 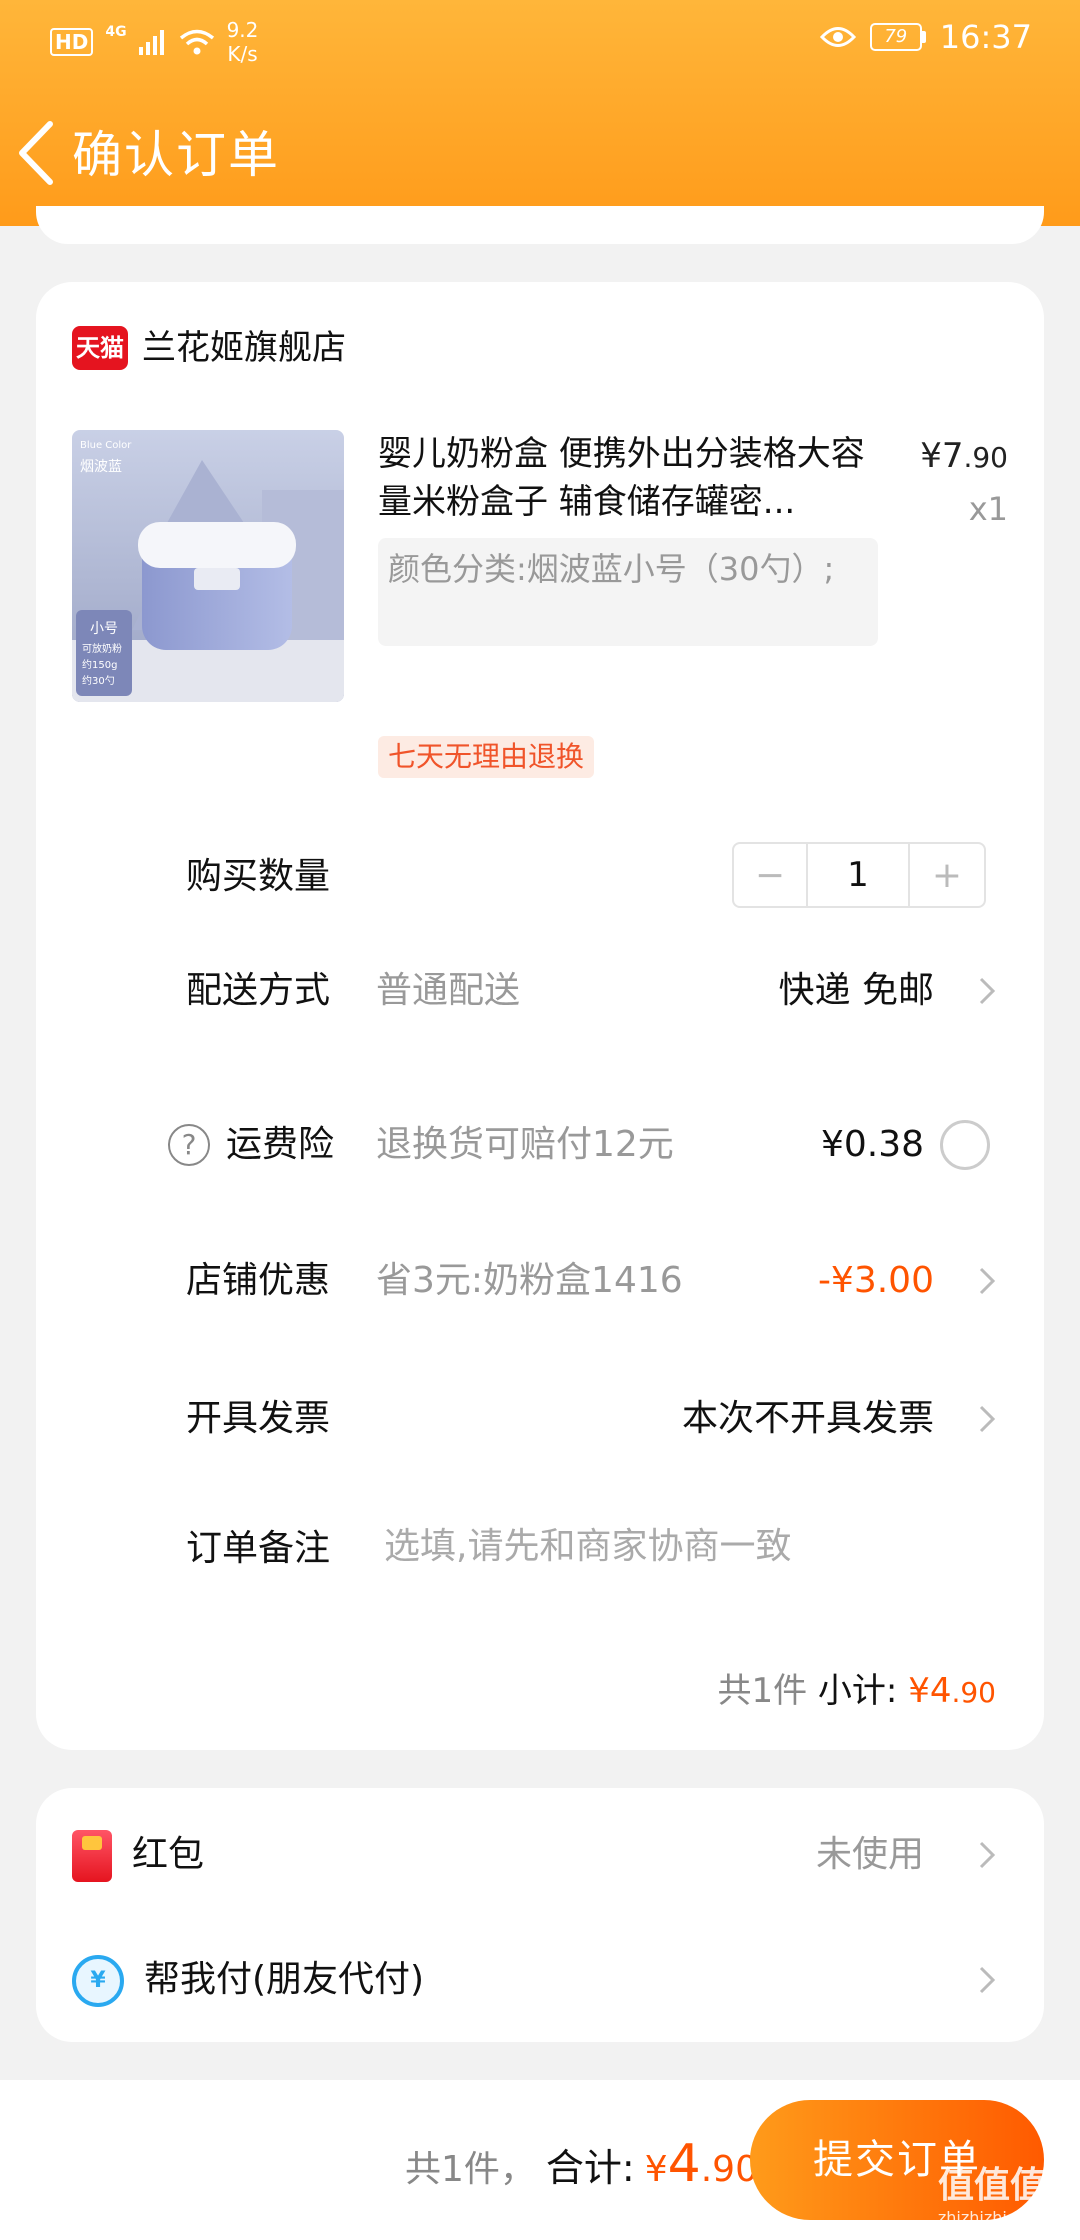 What do you see at coordinates (837, 37) in the screenshot?
I see `eye-icon` at bounding box center [837, 37].